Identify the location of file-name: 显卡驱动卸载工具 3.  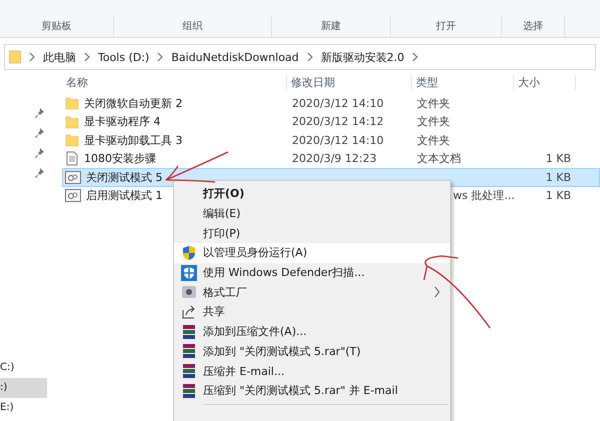
(133, 140).